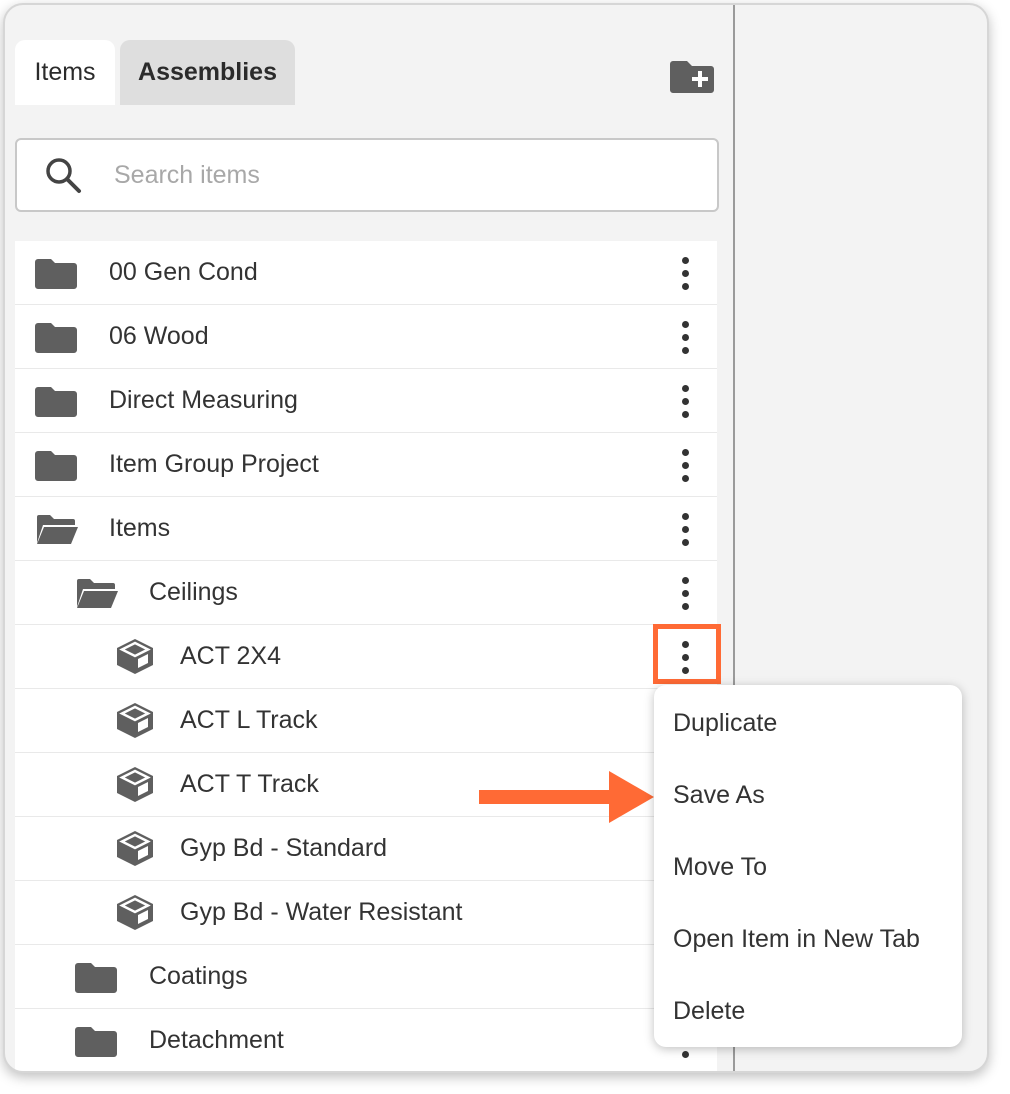  Describe the element at coordinates (249, 784) in the screenshot. I see `tree-node-label: ACT T Track` at that location.